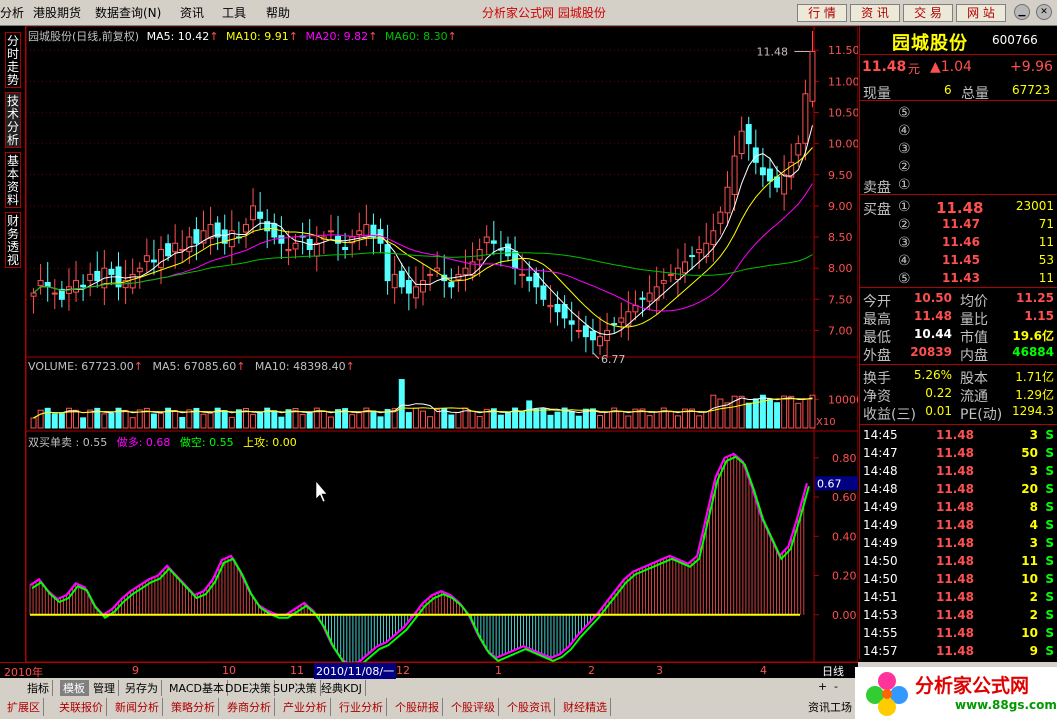 The height and width of the screenshot is (719, 1057). Describe the element at coordinates (958, 54) in the screenshot. I see `divider` at that location.